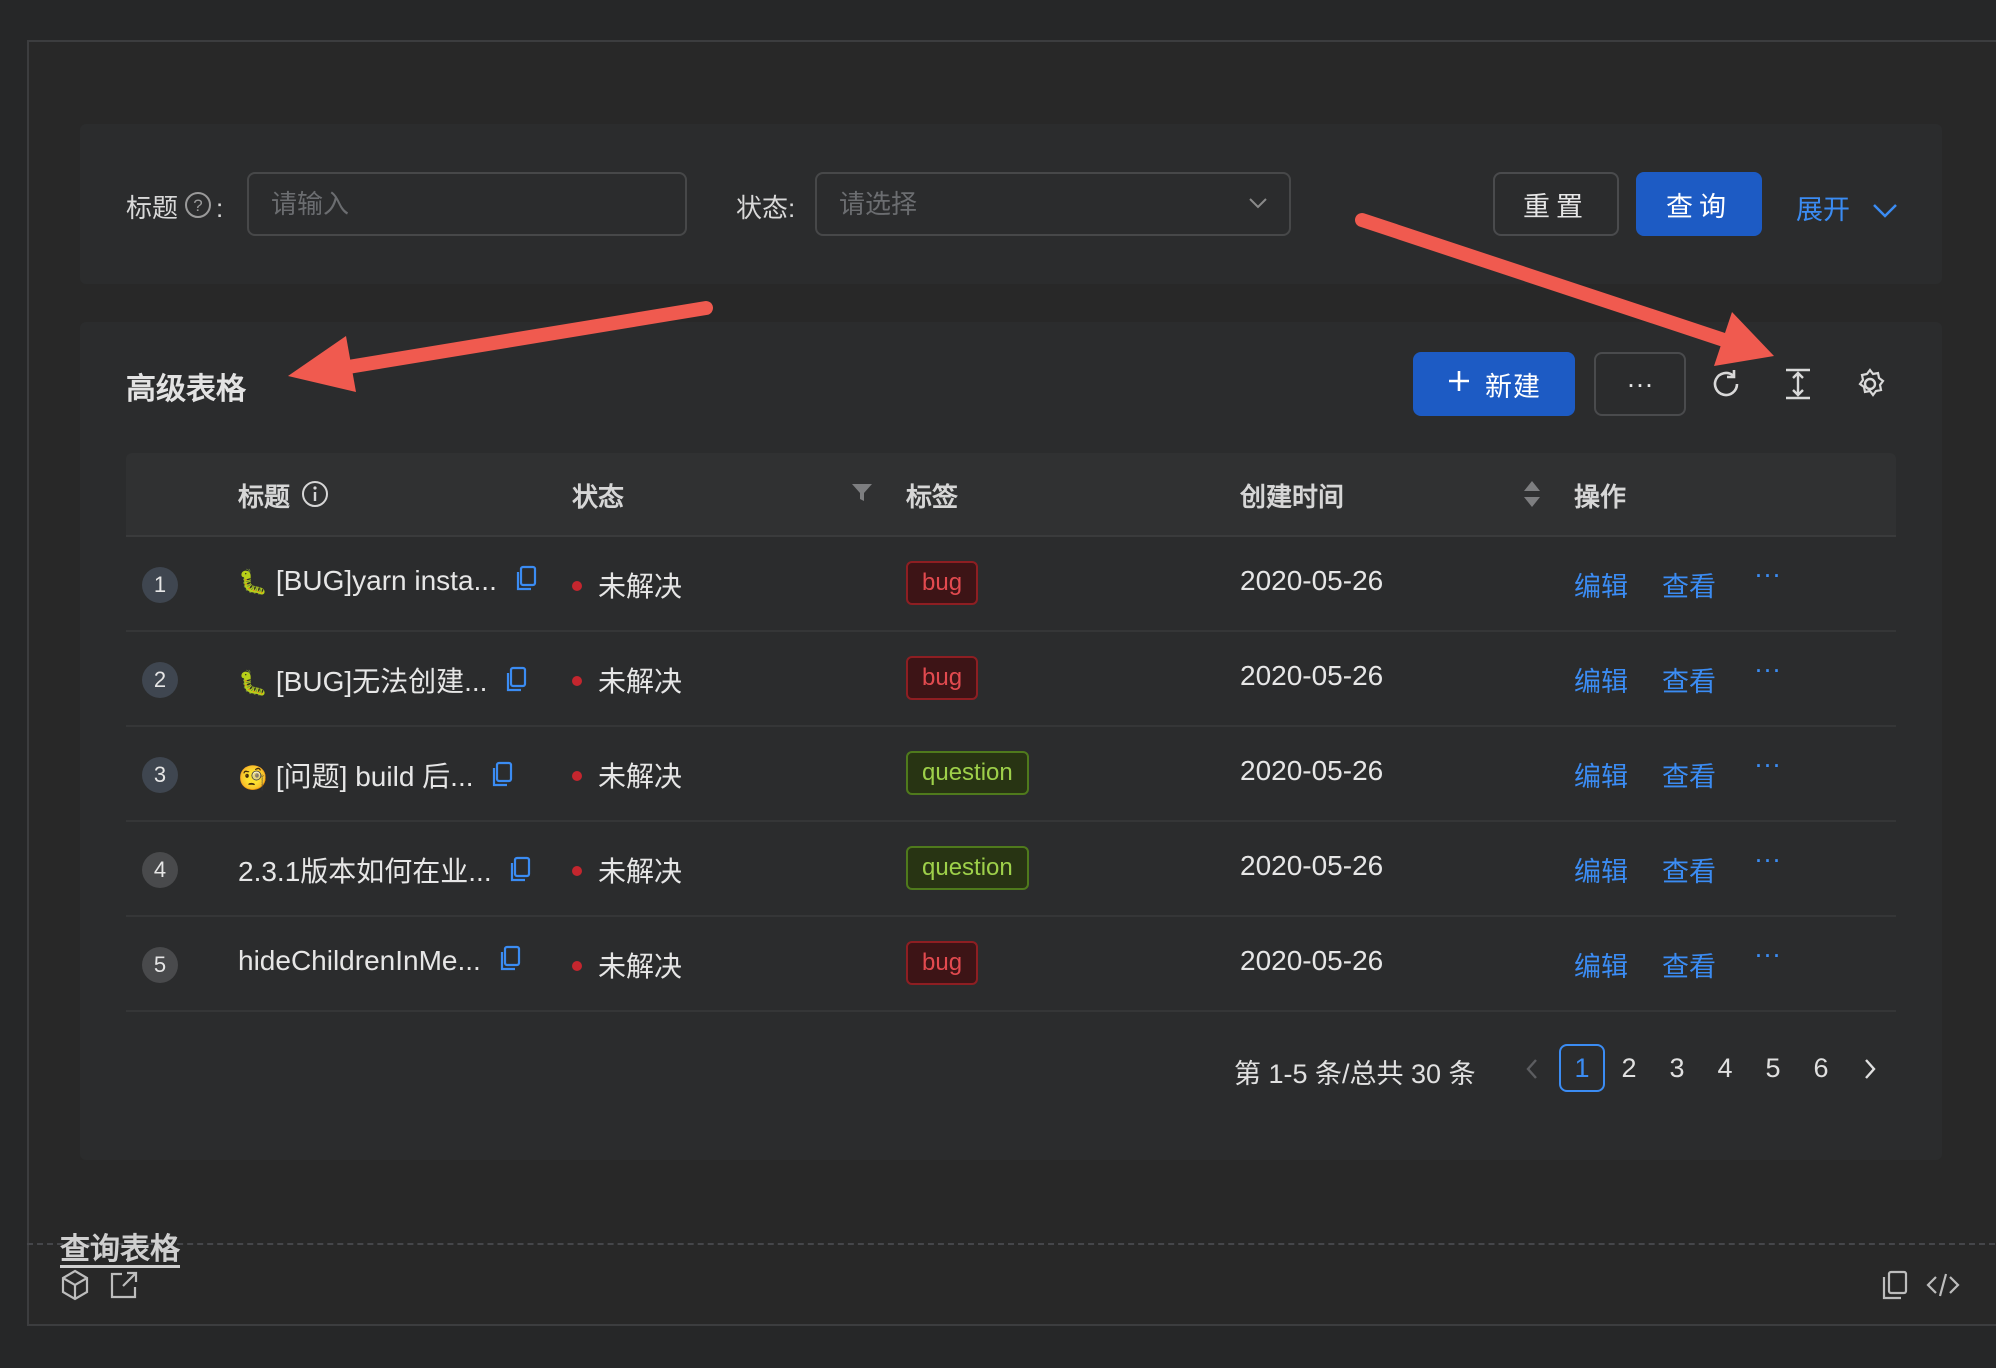  I want to click on external-link-icon, so click(124, 1285).